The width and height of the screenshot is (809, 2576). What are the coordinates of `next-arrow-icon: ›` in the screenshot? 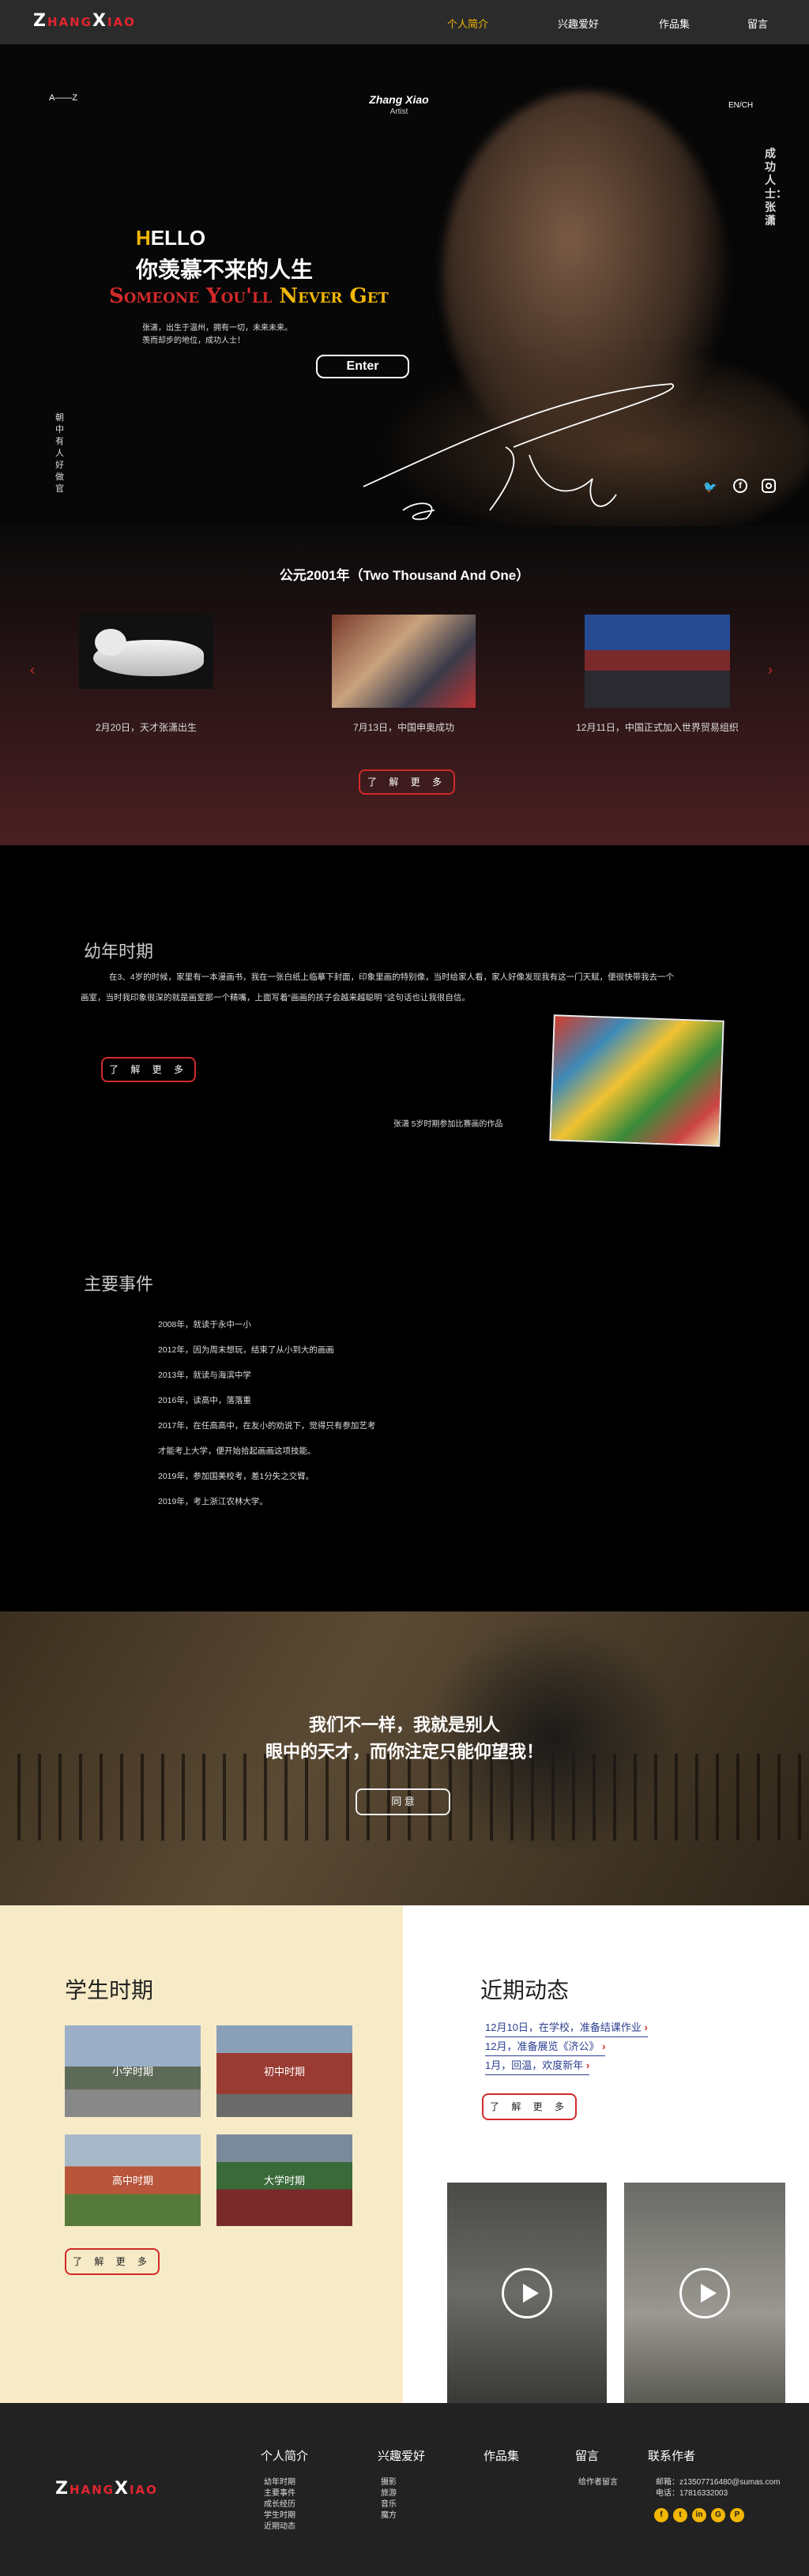 It's located at (770, 670).